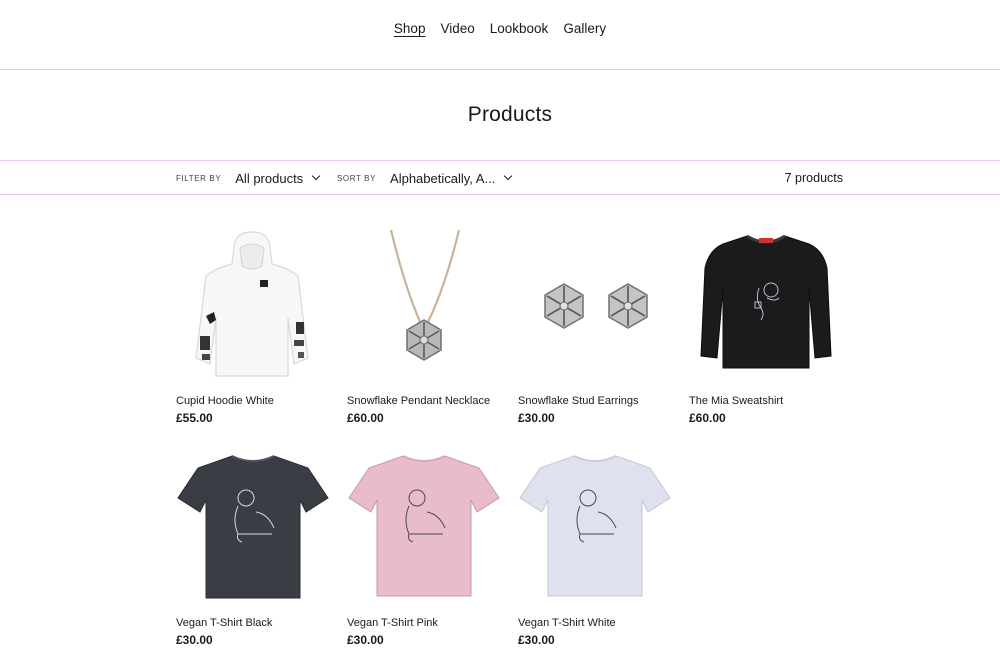 The width and height of the screenshot is (1000, 667). What do you see at coordinates (519, 28) in the screenshot?
I see `nav-item-lookbook: Lookbook` at bounding box center [519, 28].